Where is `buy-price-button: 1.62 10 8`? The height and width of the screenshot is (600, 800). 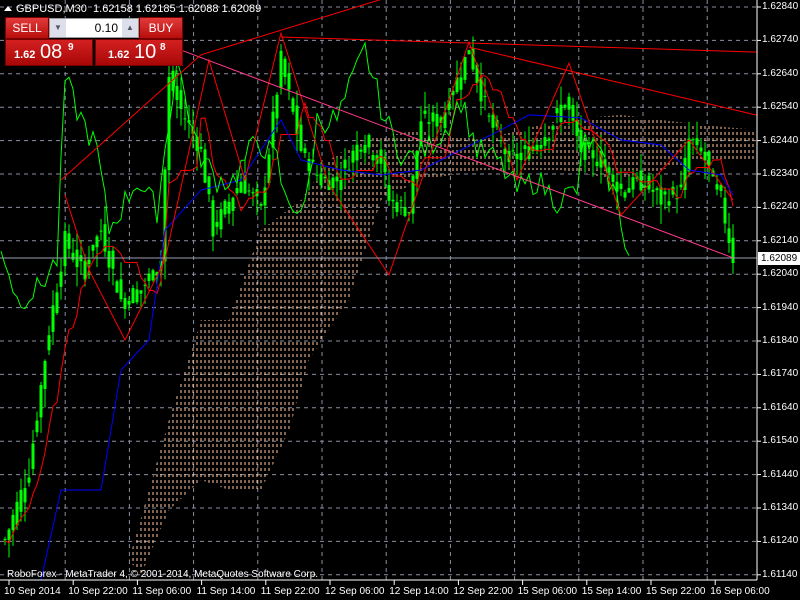
buy-price-button: 1.62 10 8 is located at coordinates (139, 52).